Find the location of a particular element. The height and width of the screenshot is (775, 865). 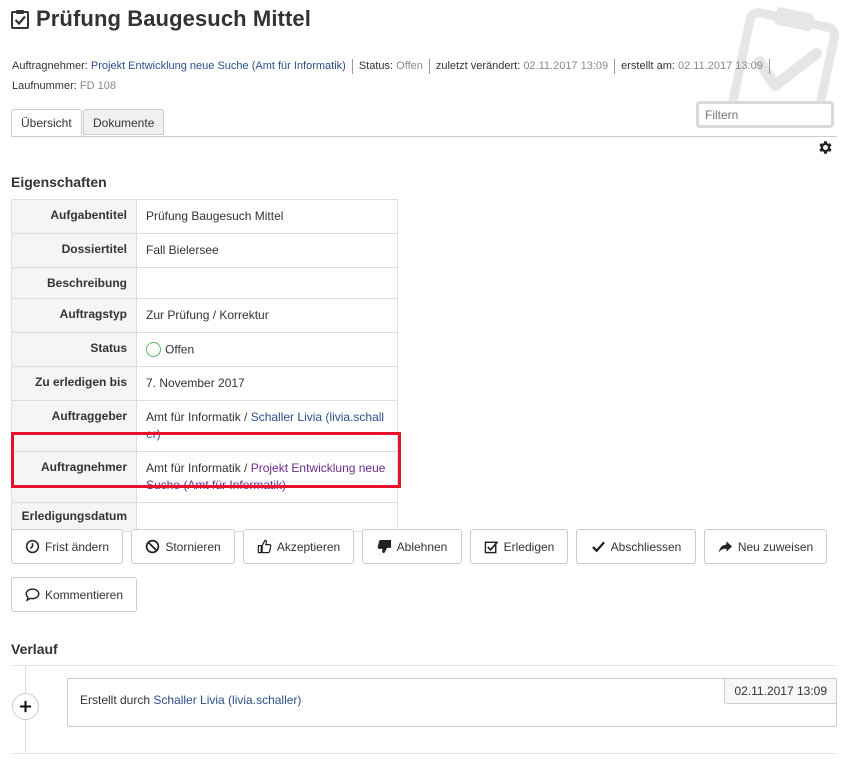

table-row: Beschreibung is located at coordinates (204, 283).